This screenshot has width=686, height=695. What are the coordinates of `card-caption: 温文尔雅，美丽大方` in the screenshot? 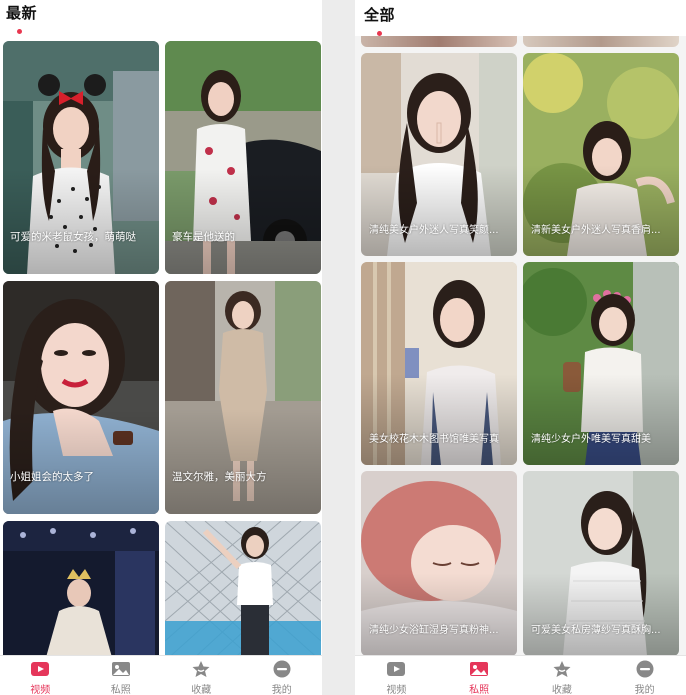 It's located at (219, 477).